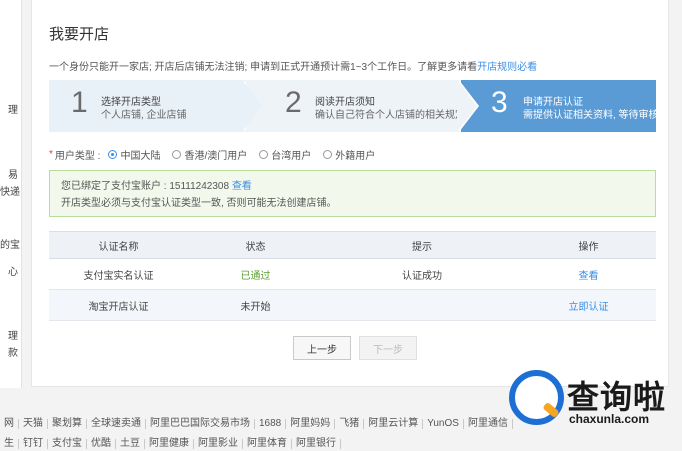  Describe the element at coordinates (177, 154) in the screenshot. I see `radio-hk-macau` at that location.